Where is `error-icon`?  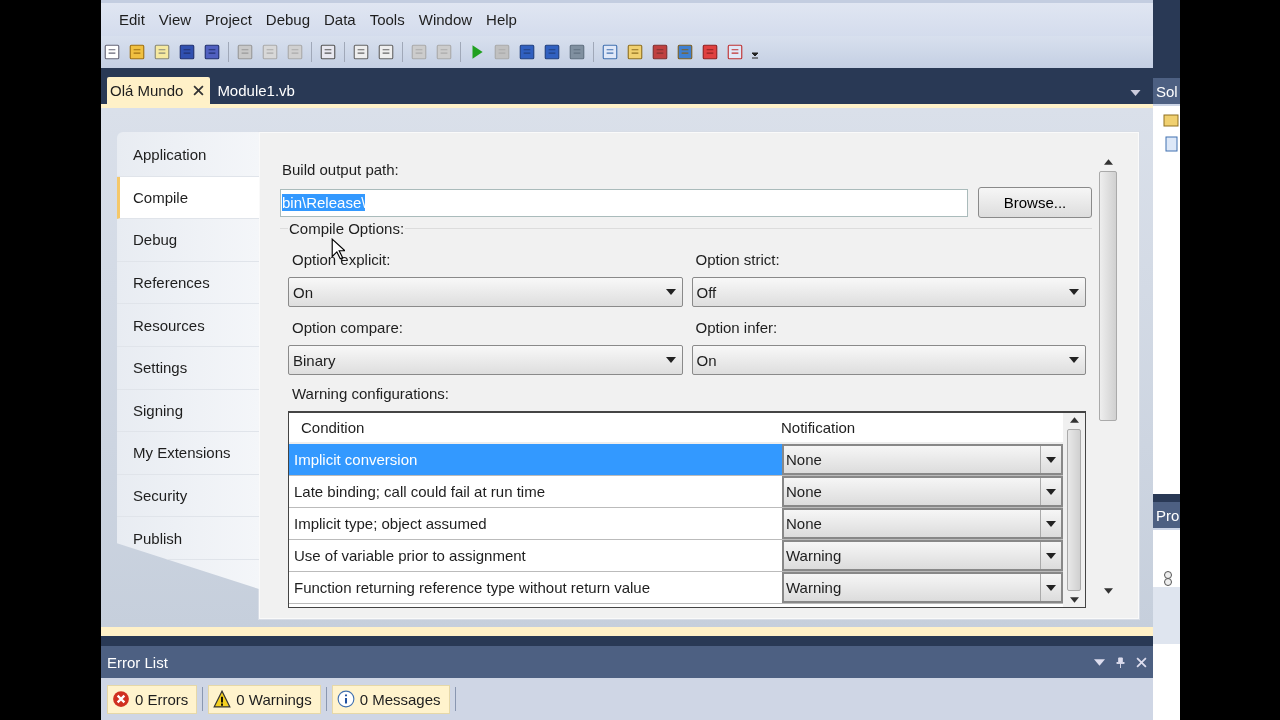 error-icon is located at coordinates (121, 699).